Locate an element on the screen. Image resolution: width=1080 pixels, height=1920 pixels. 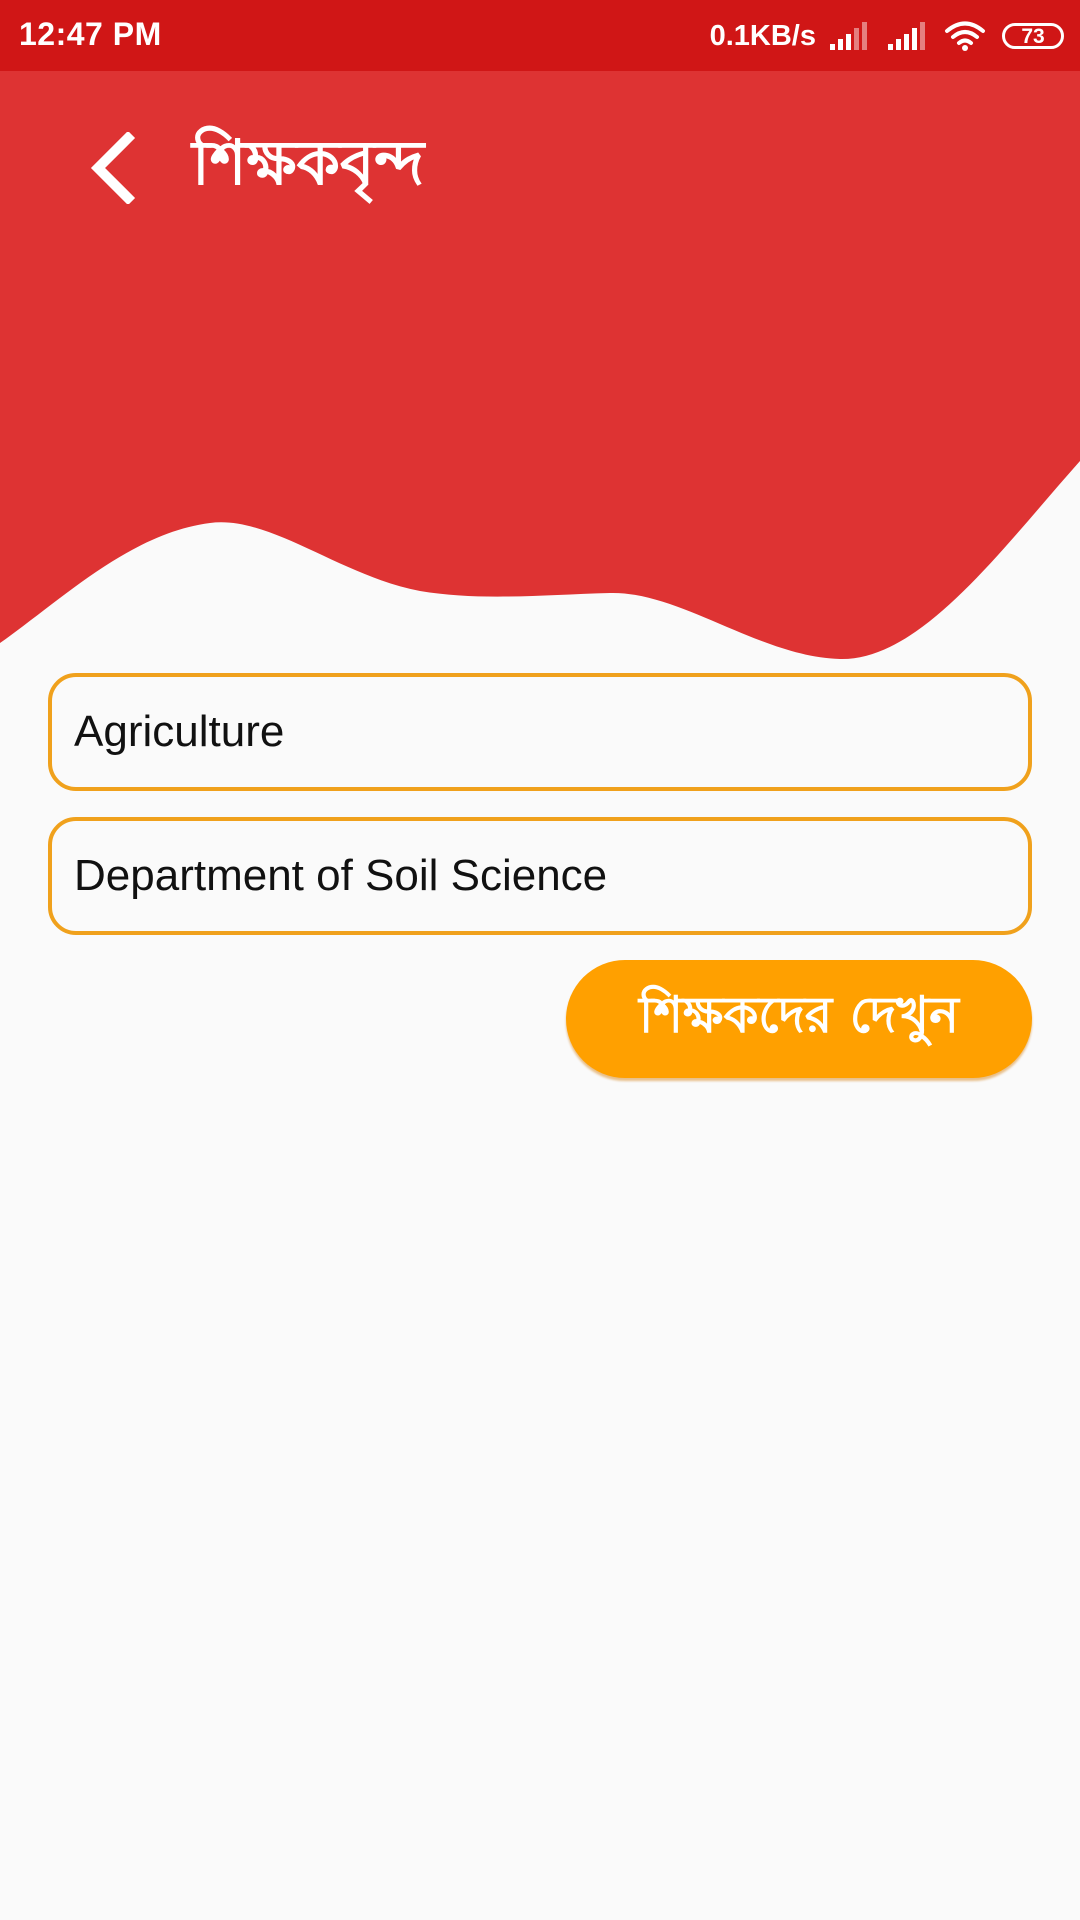
faculty-select: Agriculture is located at coordinates (540, 732).